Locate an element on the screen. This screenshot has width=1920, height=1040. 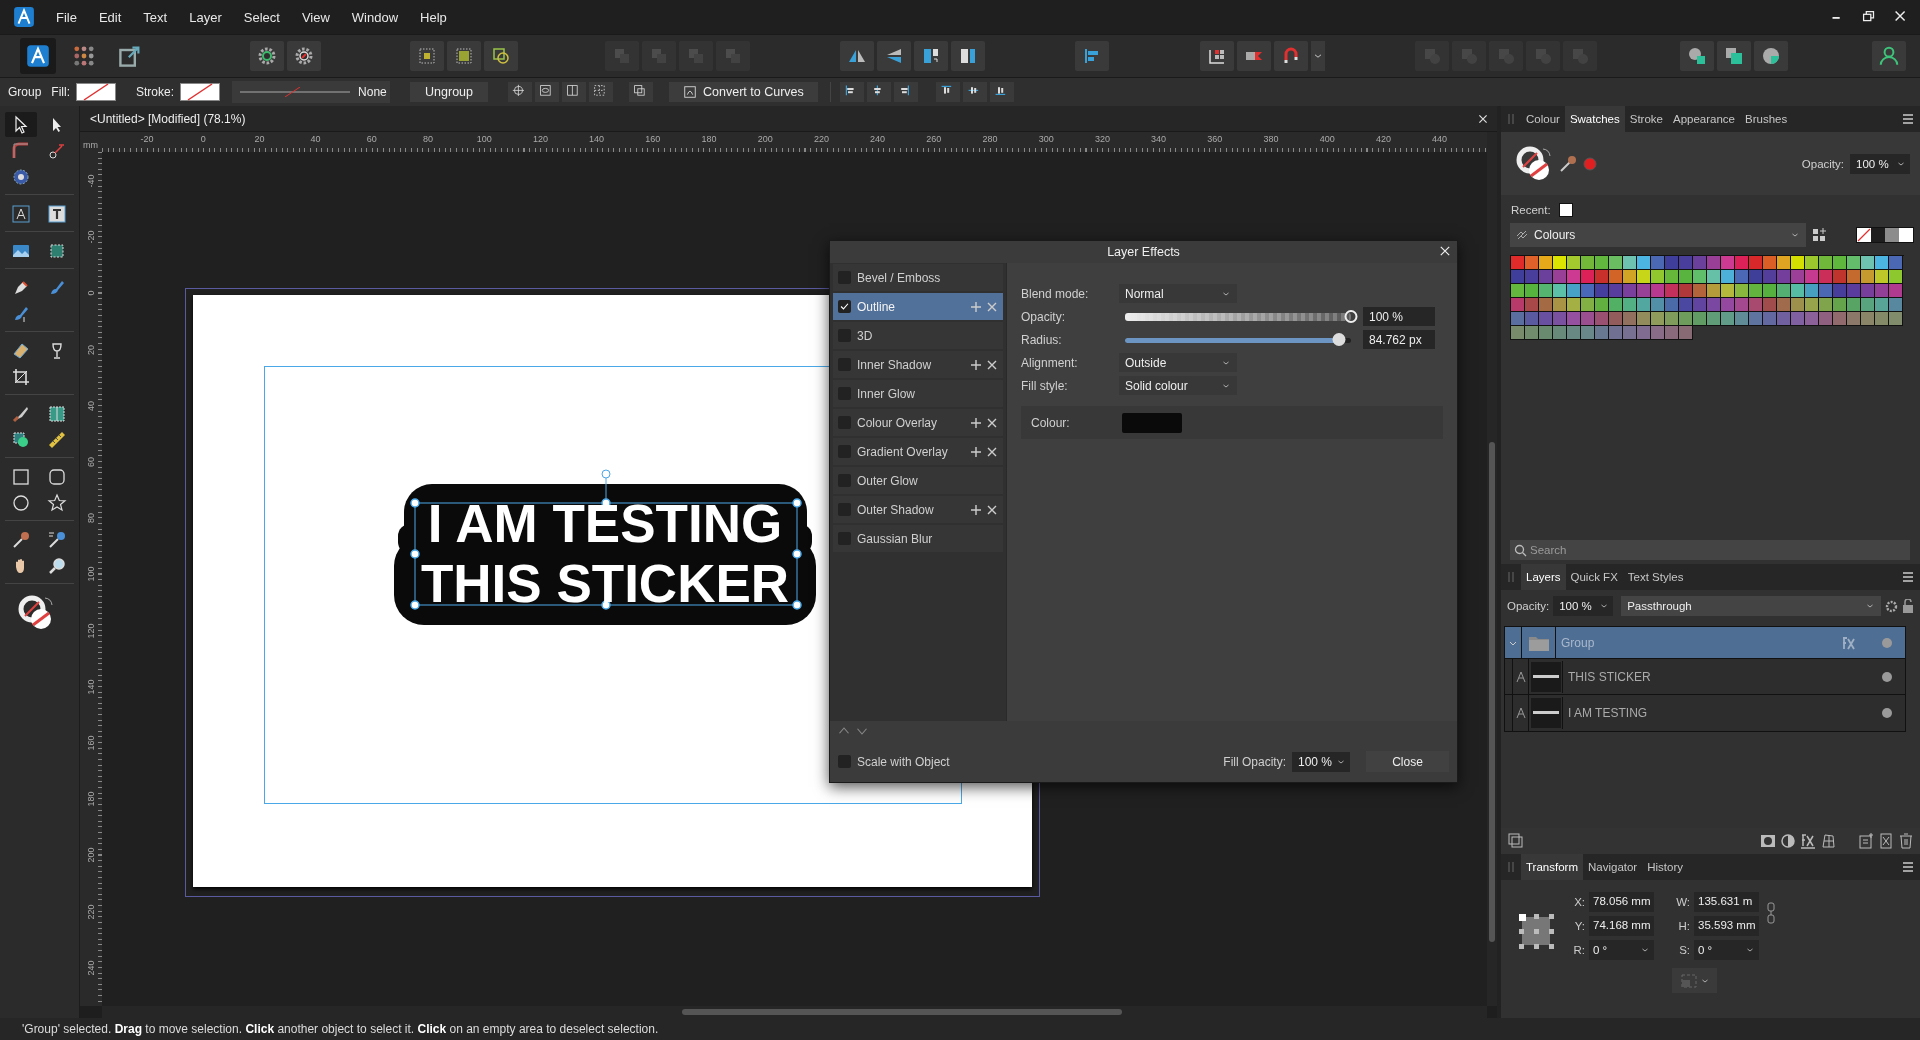
effect-item: Outer Shadow is located at coordinates (918, 509).